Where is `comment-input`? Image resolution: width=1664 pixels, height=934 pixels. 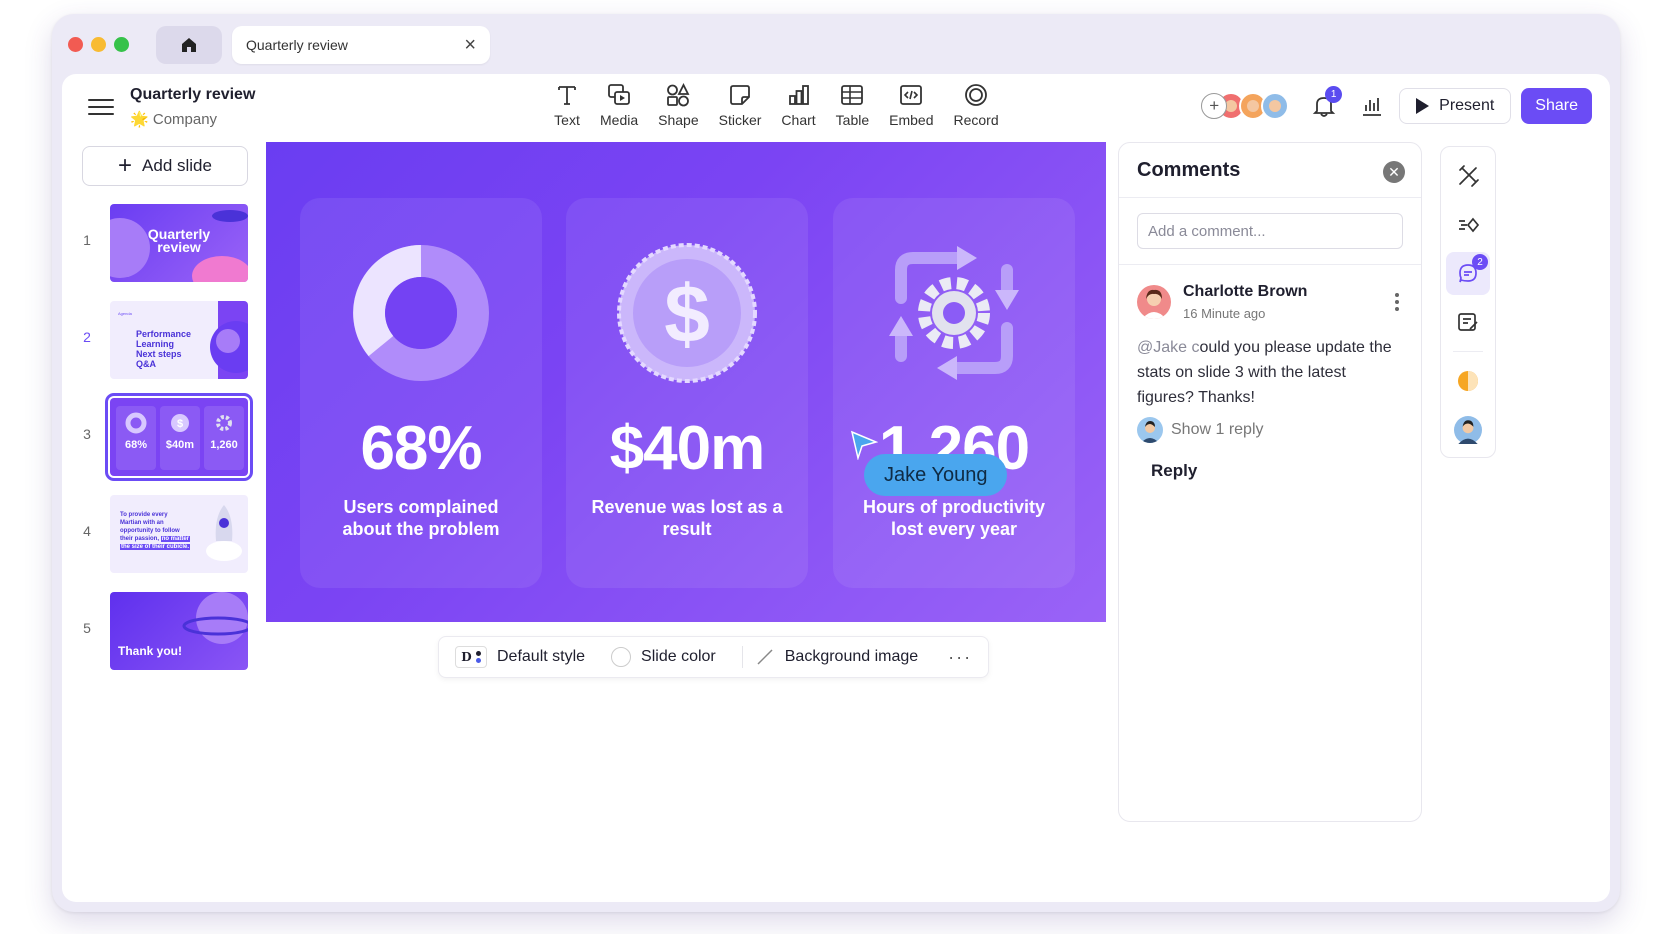 comment-input is located at coordinates (1270, 231).